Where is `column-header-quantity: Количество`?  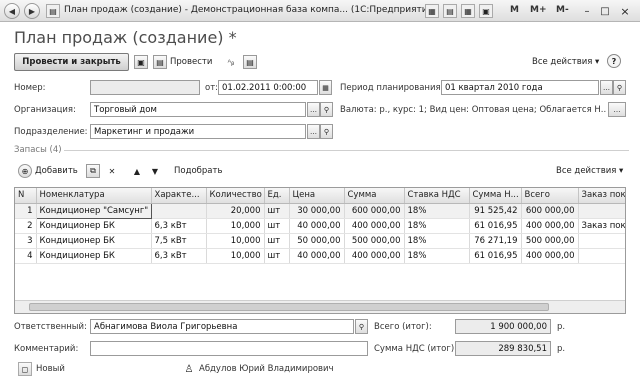 column-header-quantity: Количество is located at coordinates (235, 196).